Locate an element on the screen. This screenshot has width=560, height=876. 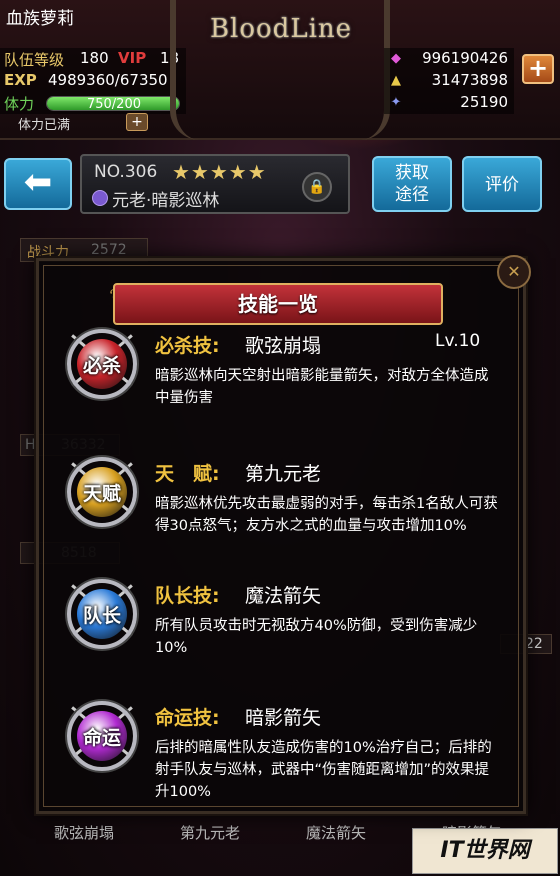
gold-value: 31473898 is located at coordinates (469, 80).